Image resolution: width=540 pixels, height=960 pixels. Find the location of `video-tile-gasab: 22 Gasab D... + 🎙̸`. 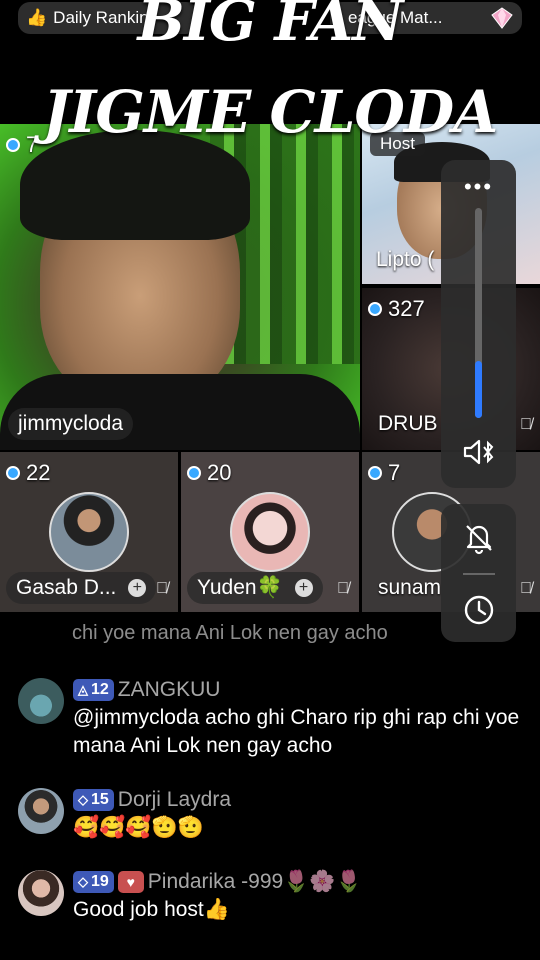

video-tile-gasab: 22 Gasab D... + 🎙̸ is located at coordinates (89, 532).